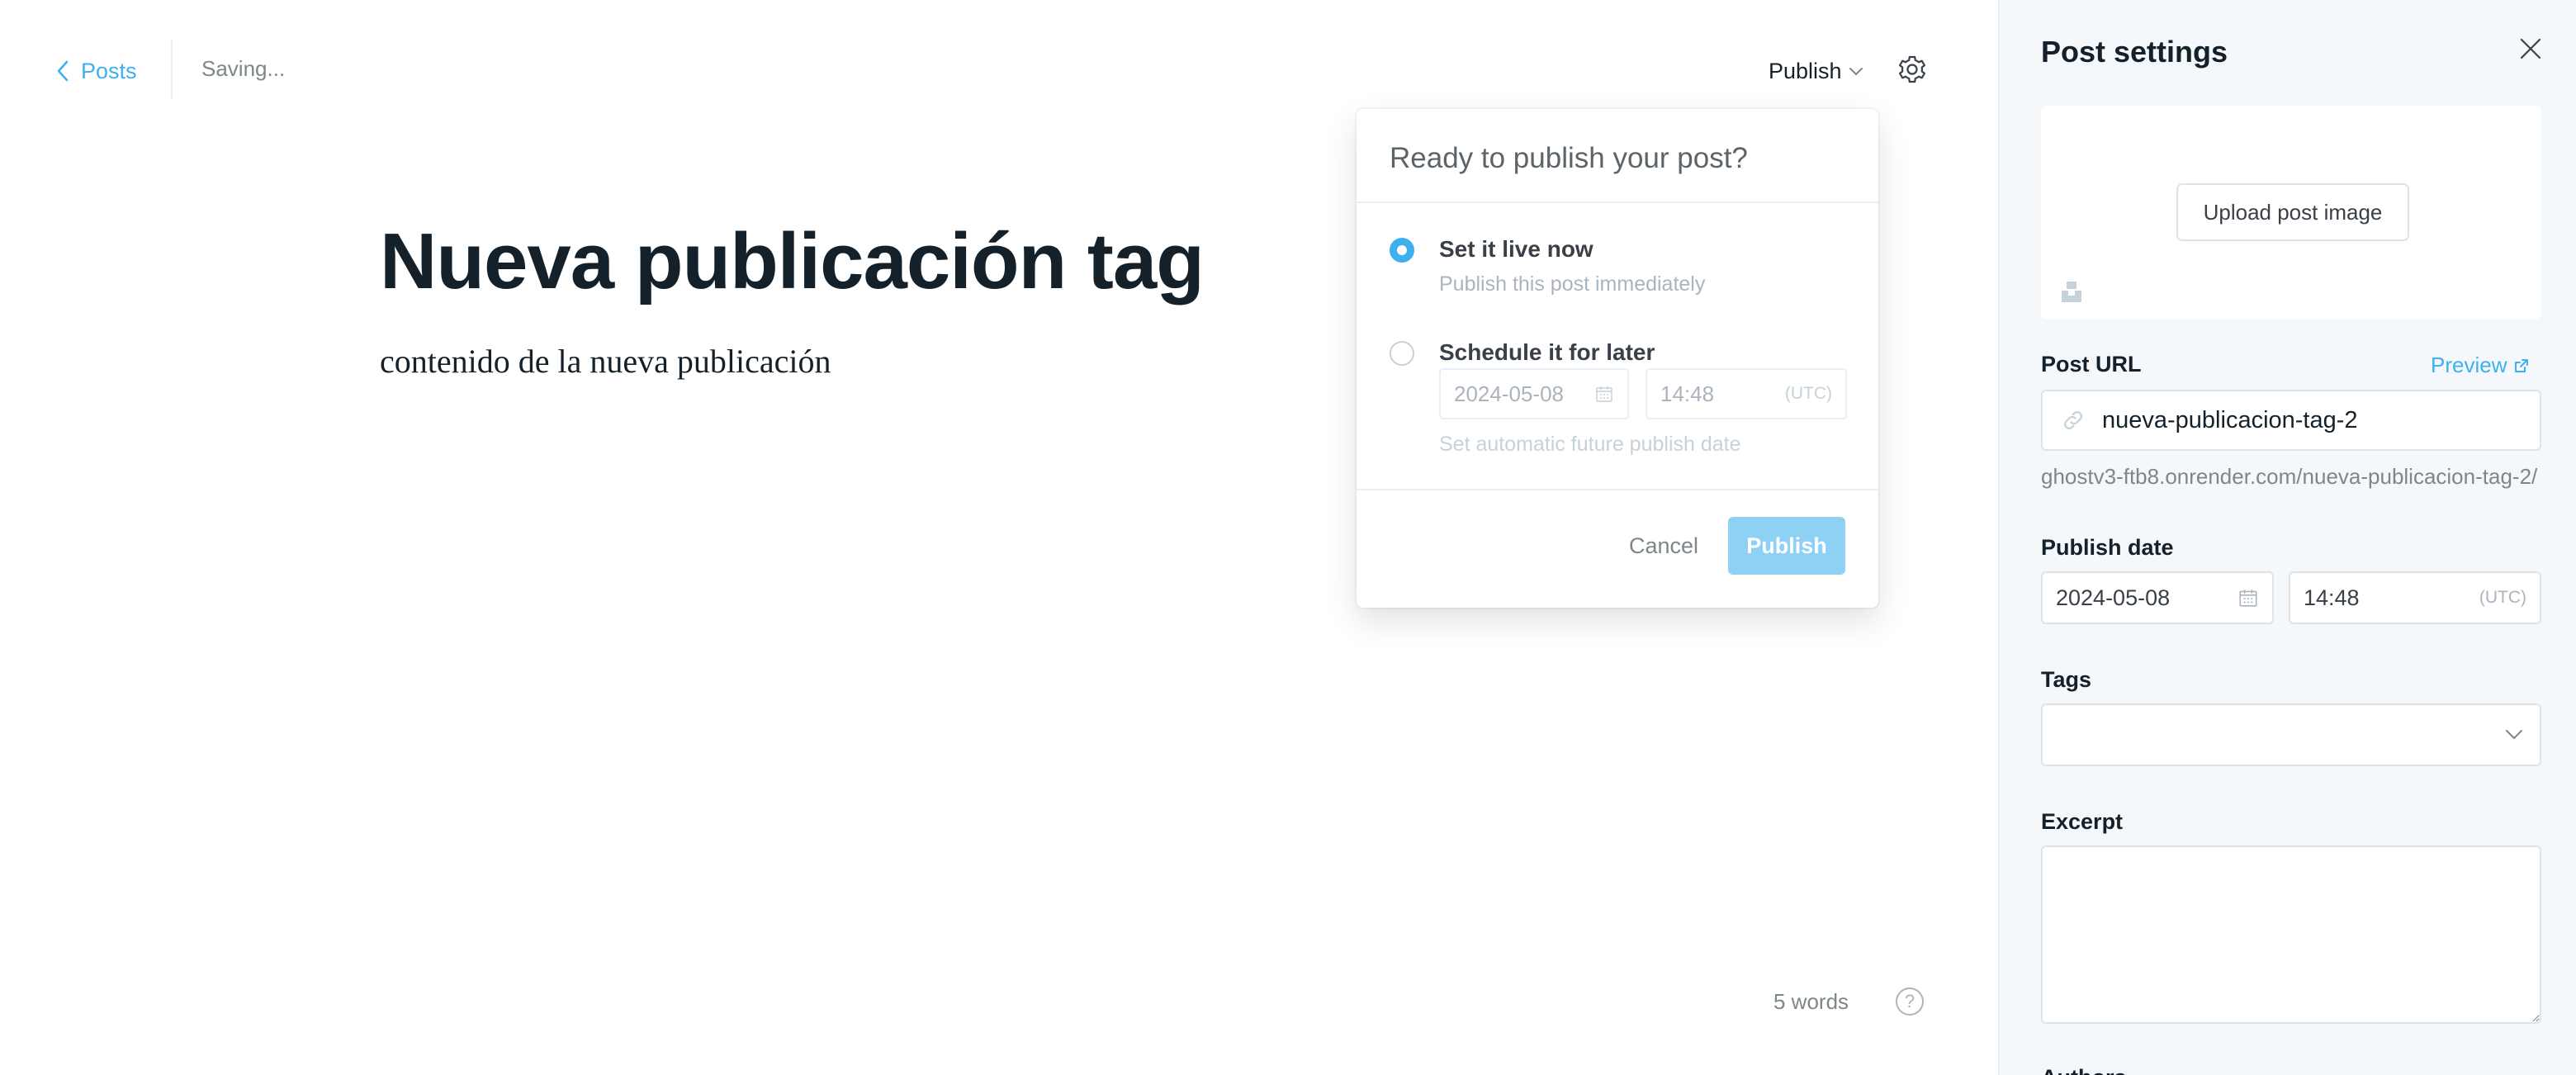 Image resolution: width=2576 pixels, height=1075 pixels. I want to click on close-sidebar-button, so click(2530, 49).